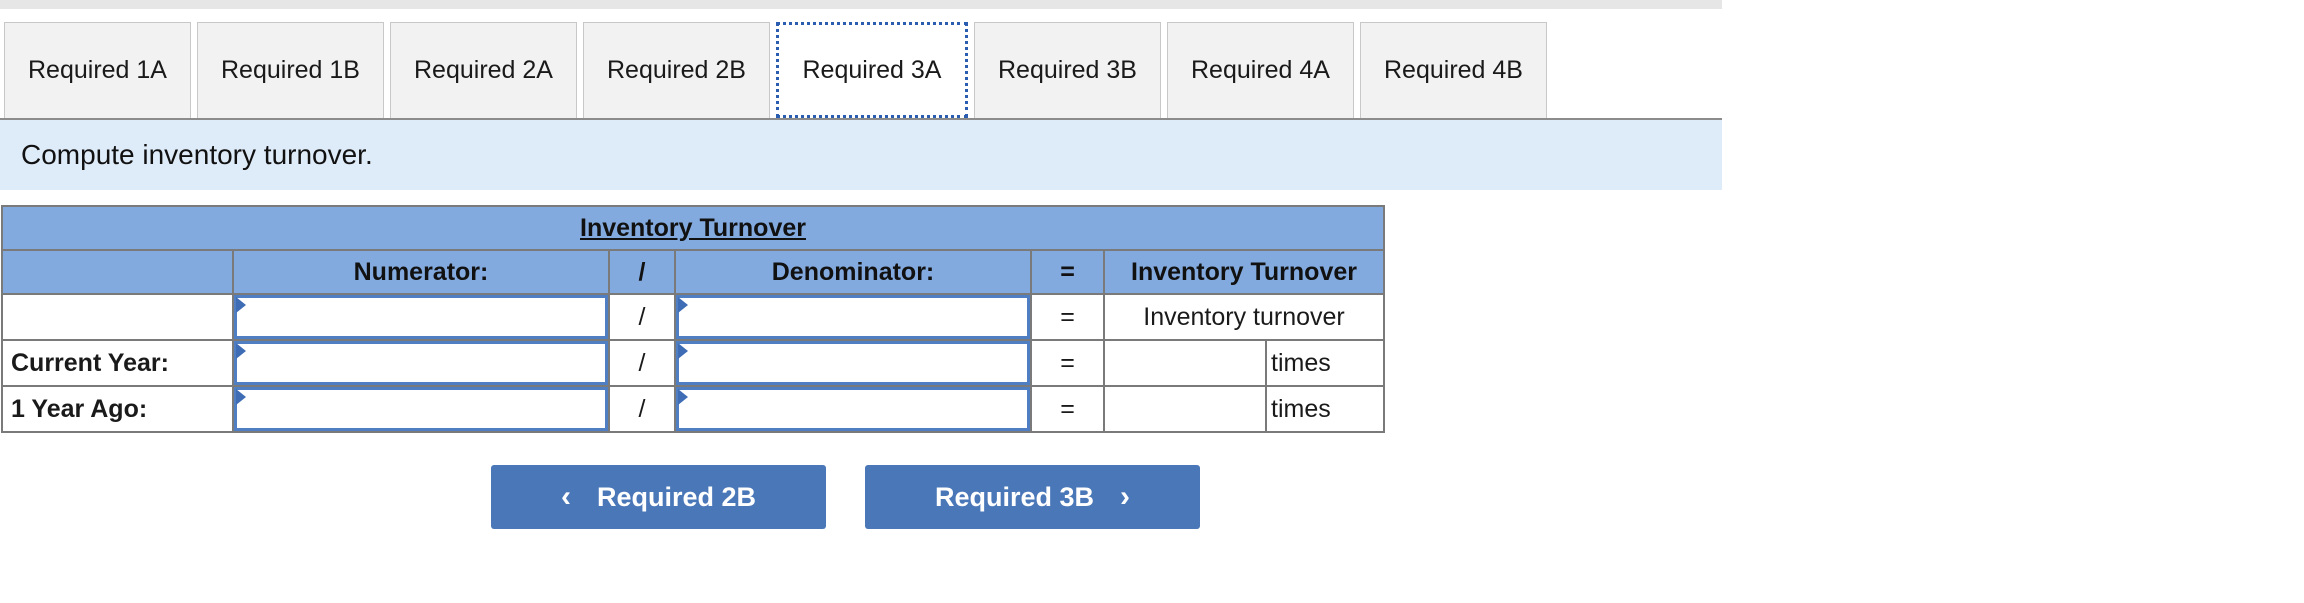 The image size is (2304, 603). Describe the element at coordinates (676, 496) in the screenshot. I see `prev-button-label: Required 2B` at that location.